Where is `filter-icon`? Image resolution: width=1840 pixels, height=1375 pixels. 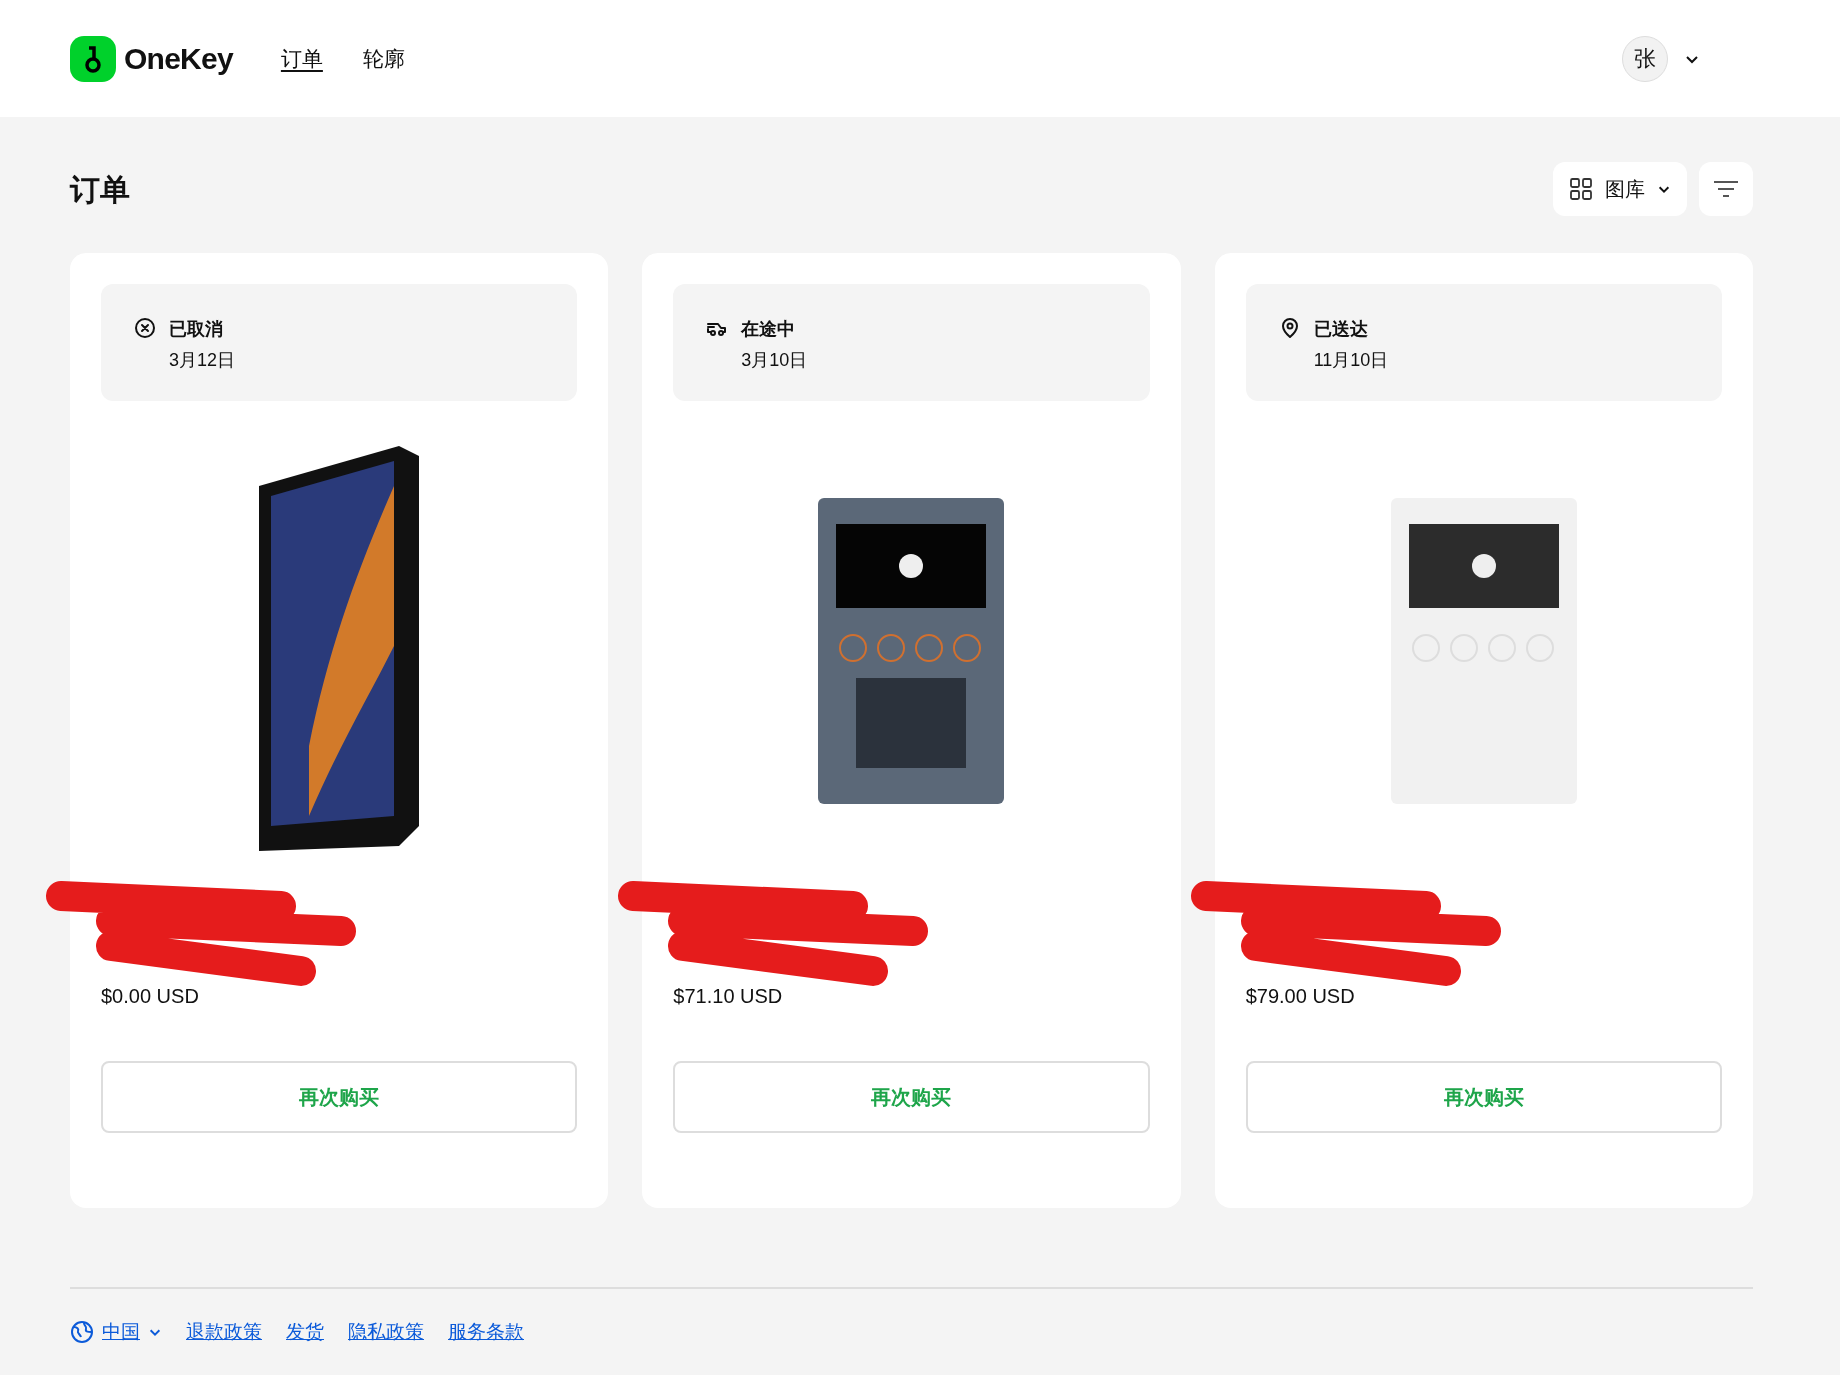 filter-icon is located at coordinates (1726, 189).